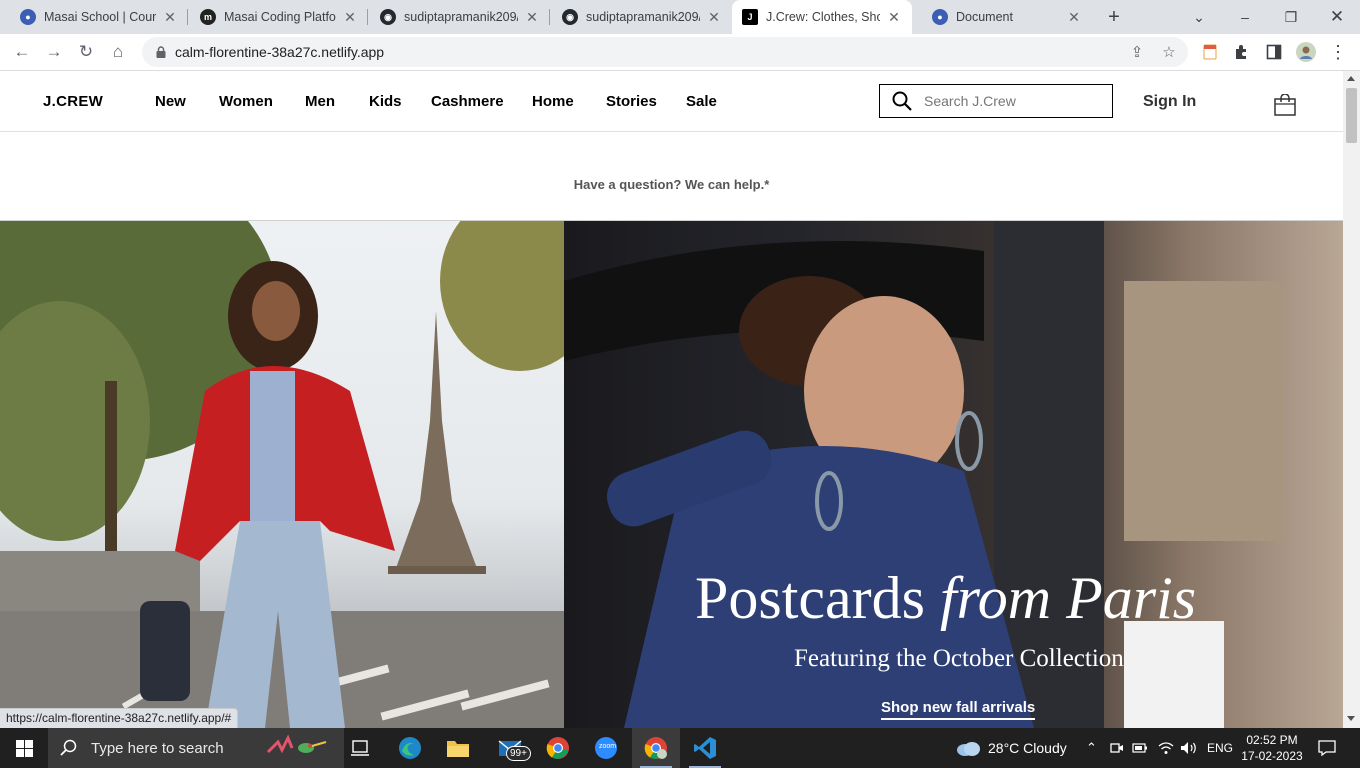 The image size is (1360, 768). I want to click on taskbar-search-placeholder: Type here to search, so click(157, 748).